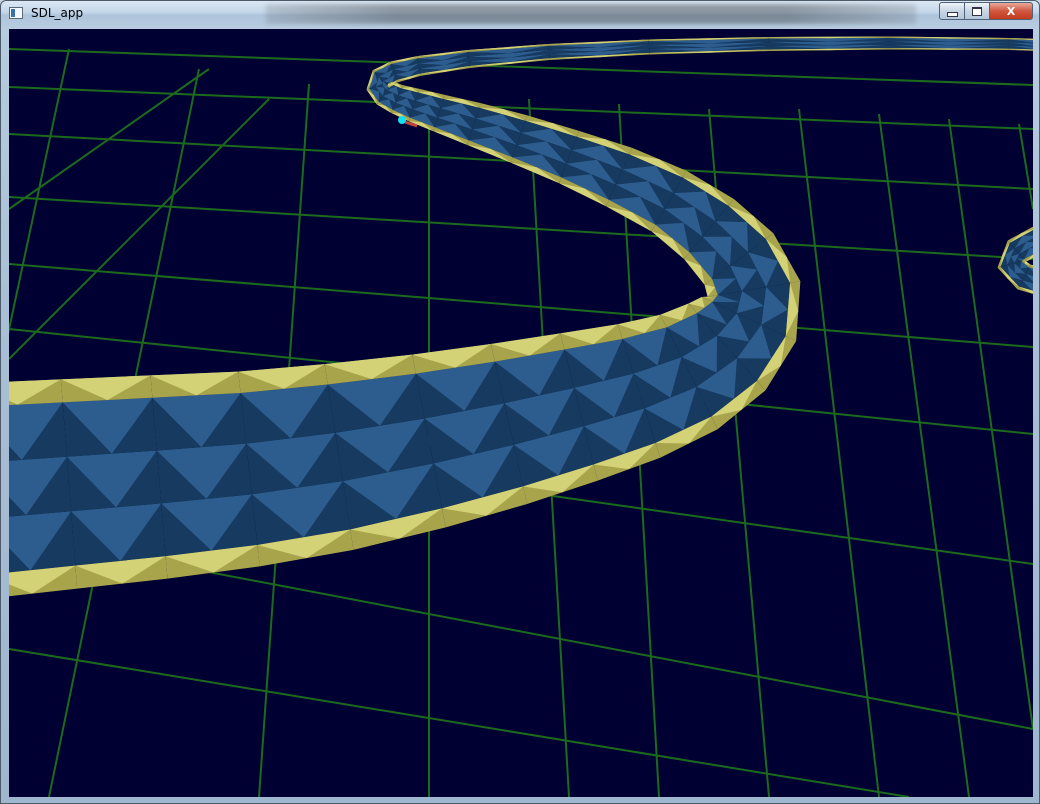  I want to click on minimize-button, so click(952, 11).